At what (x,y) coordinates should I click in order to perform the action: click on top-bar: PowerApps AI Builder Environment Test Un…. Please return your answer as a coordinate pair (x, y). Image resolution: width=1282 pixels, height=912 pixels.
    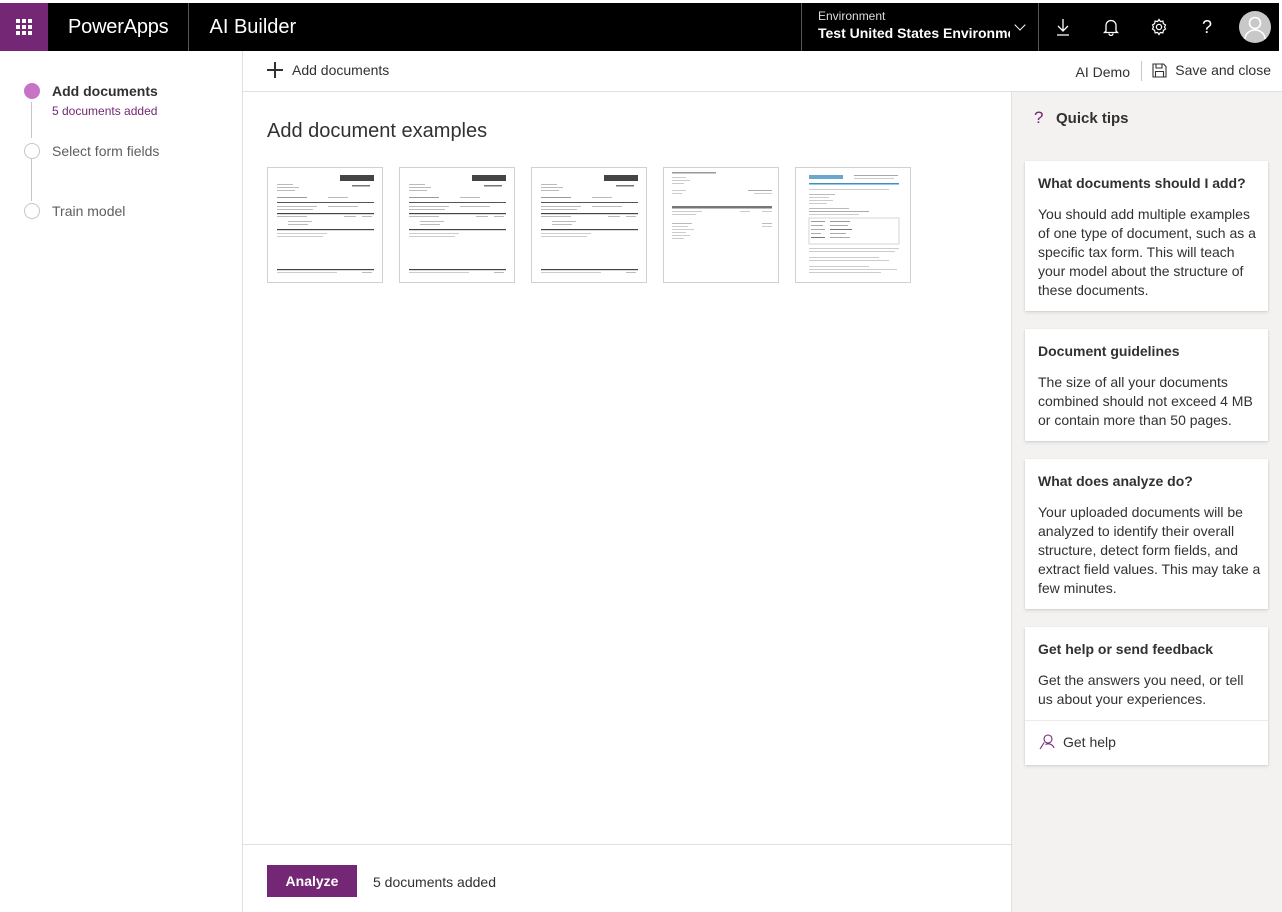
    Looking at the image, I should click on (641, 25).